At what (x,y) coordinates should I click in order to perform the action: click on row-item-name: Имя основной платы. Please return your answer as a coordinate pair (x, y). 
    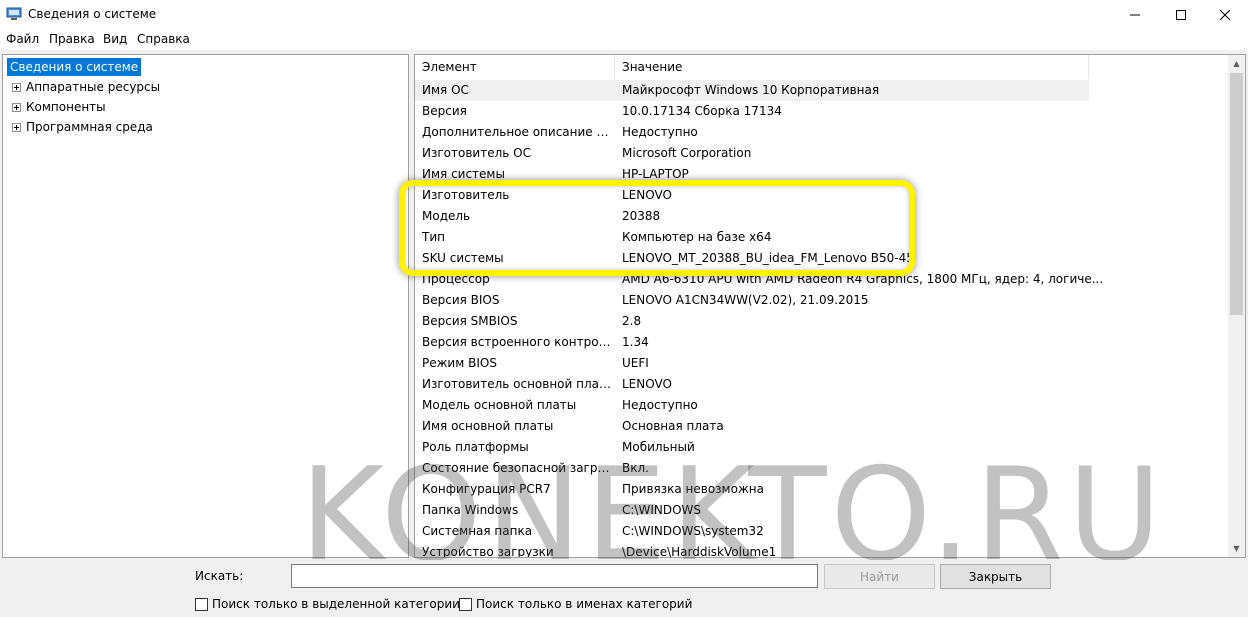
    Looking at the image, I should click on (488, 426).